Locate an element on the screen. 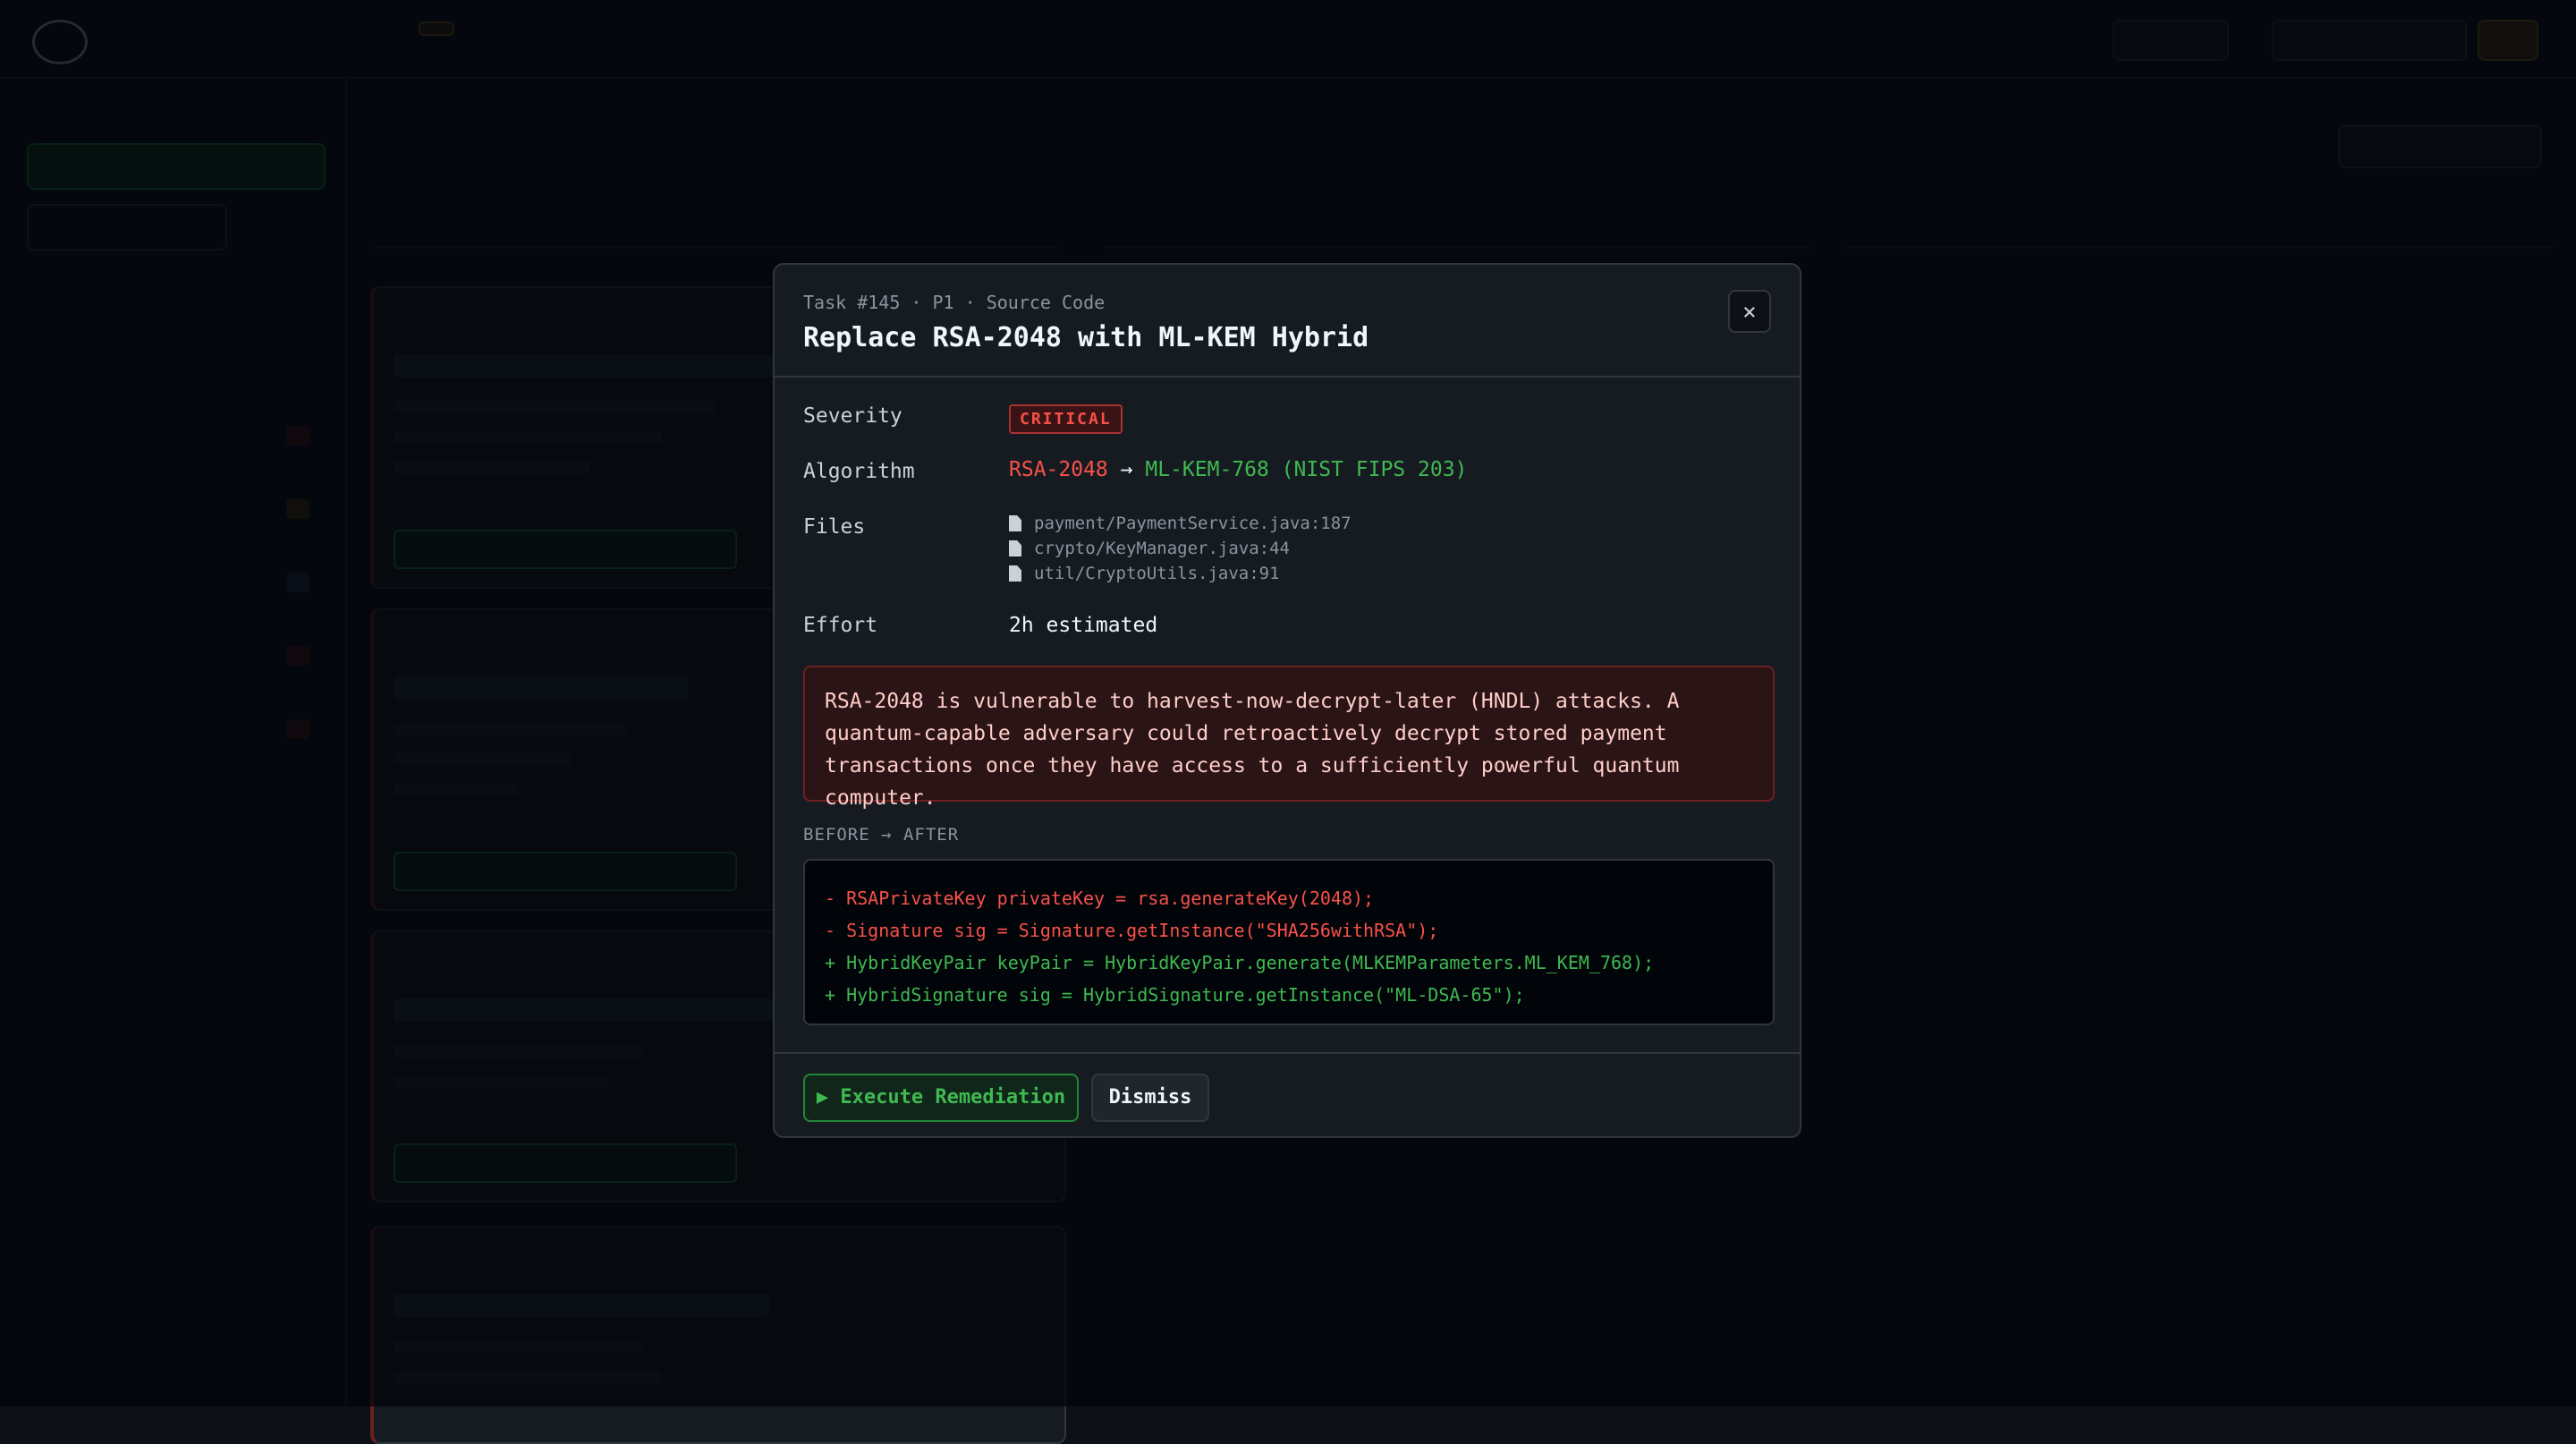  algorithm-from: RSA-2048 is located at coordinates (1058, 469).